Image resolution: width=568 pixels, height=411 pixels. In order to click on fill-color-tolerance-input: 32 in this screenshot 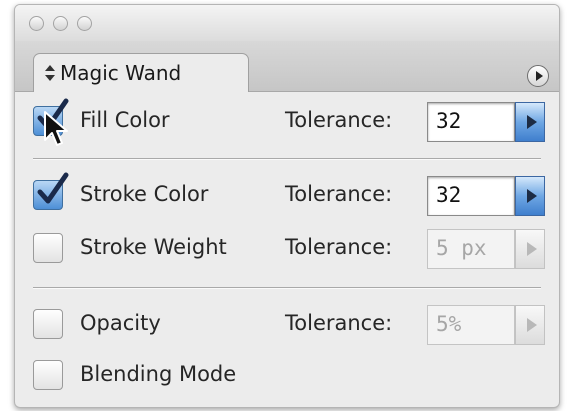, I will do `click(471, 122)`.